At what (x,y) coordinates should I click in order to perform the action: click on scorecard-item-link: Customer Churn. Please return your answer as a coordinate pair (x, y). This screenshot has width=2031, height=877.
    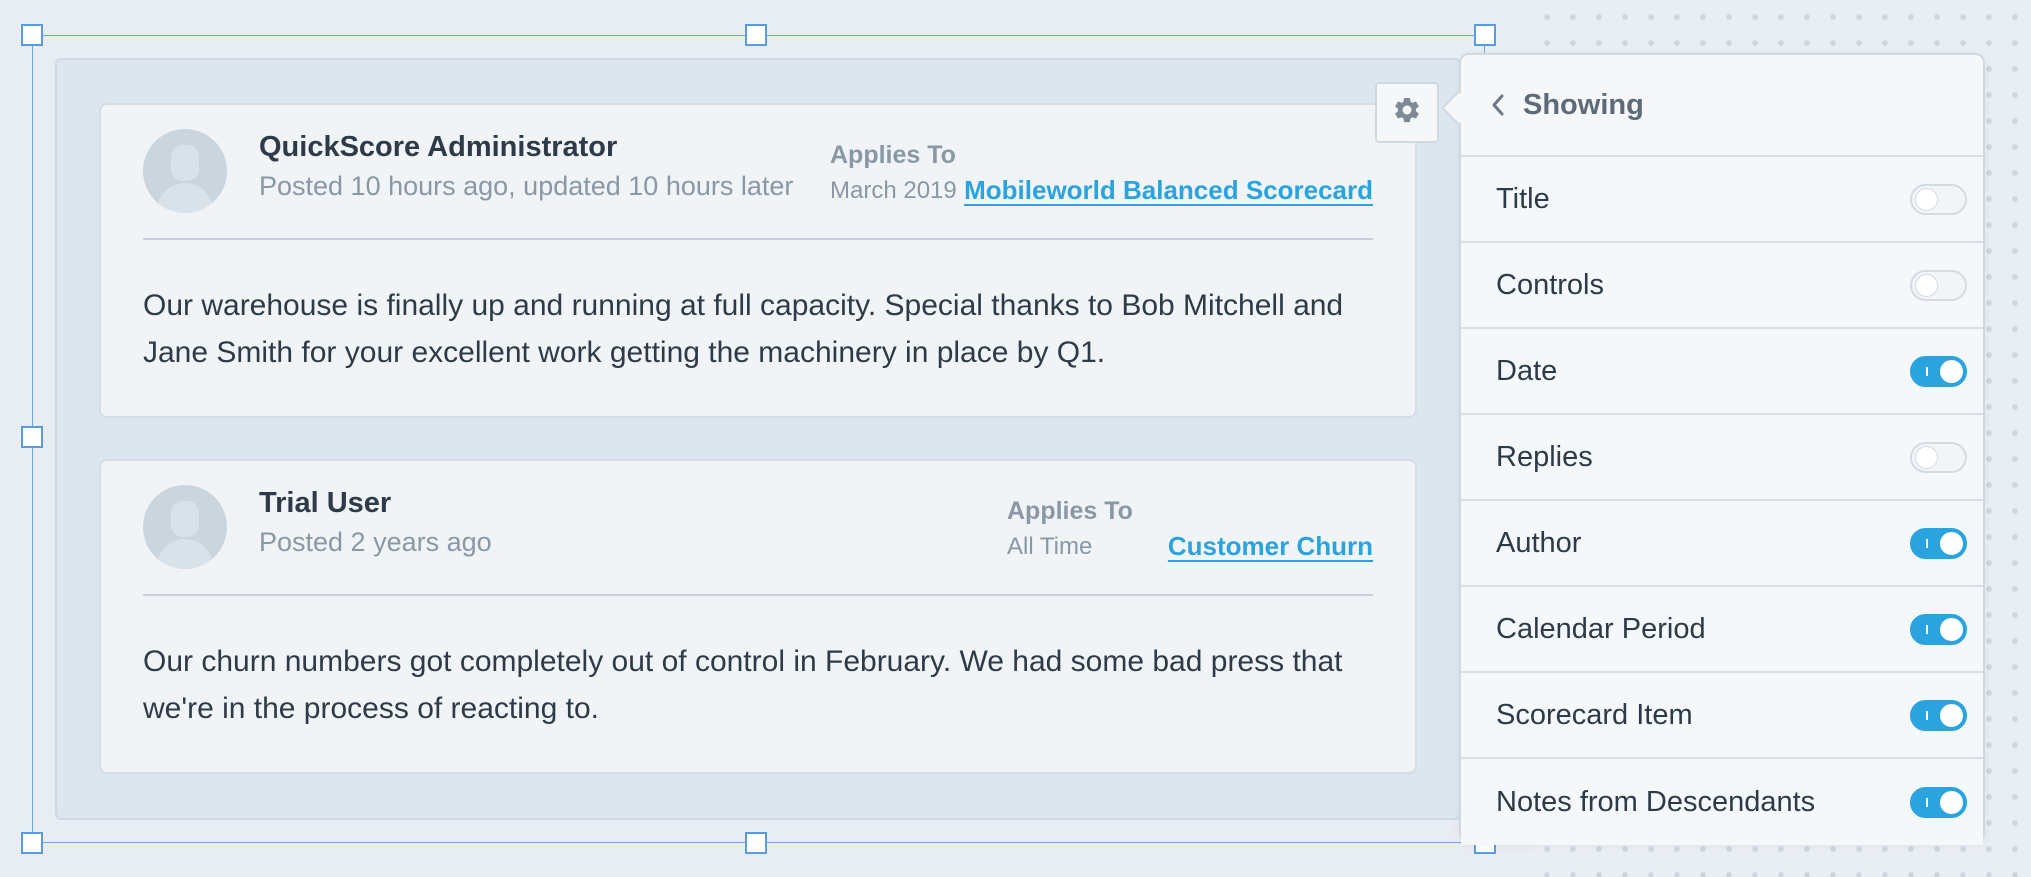
    Looking at the image, I should click on (1270, 546).